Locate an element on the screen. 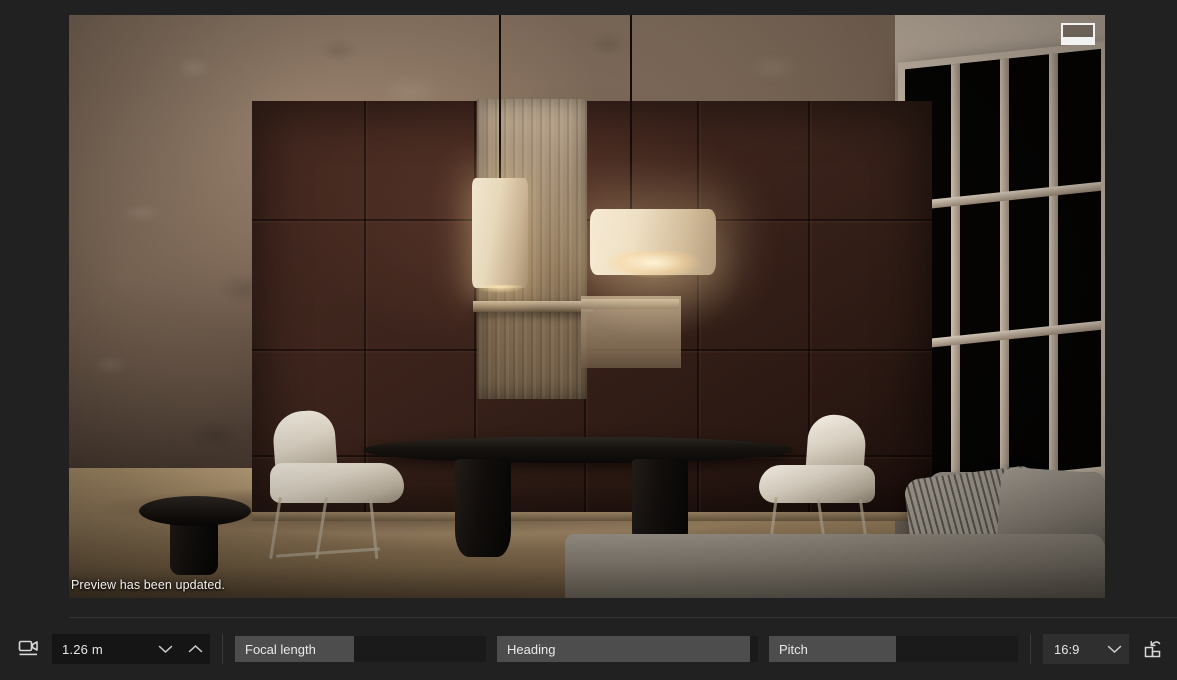 The height and width of the screenshot is (680, 1177). camera-height-value: 1.26 m is located at coordinates (101, 649).